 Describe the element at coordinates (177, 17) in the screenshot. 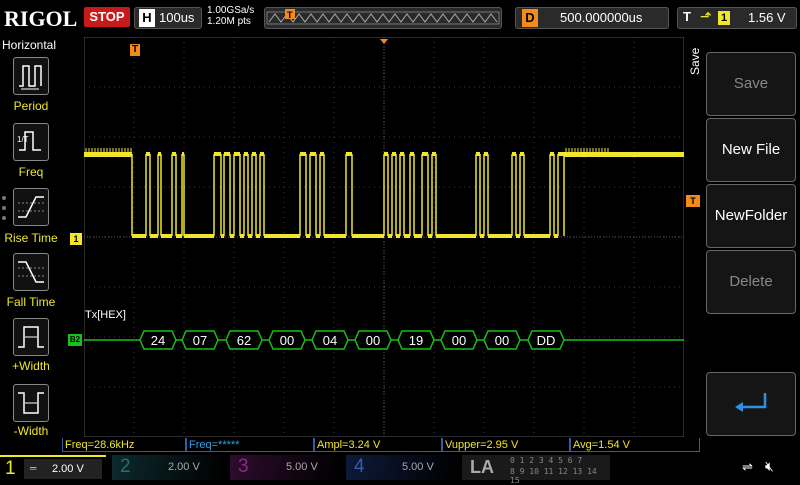

I see `horizontal-scale-value: 100us` at that location.